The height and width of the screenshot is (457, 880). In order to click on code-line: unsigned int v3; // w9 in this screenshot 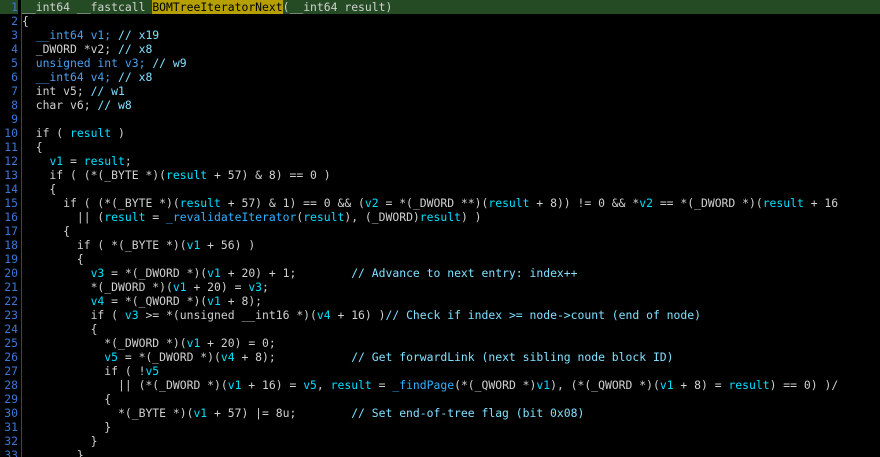, I will do `click(451, 63)`.